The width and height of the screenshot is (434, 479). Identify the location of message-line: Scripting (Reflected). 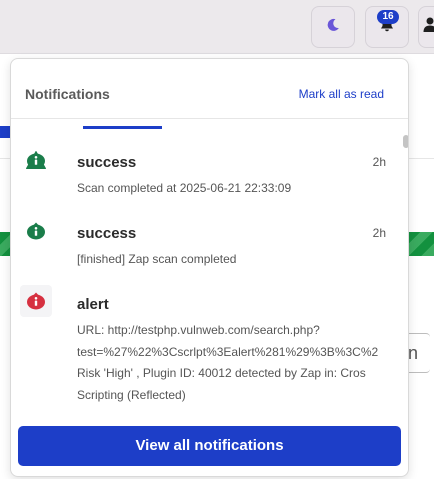
(131, 394).